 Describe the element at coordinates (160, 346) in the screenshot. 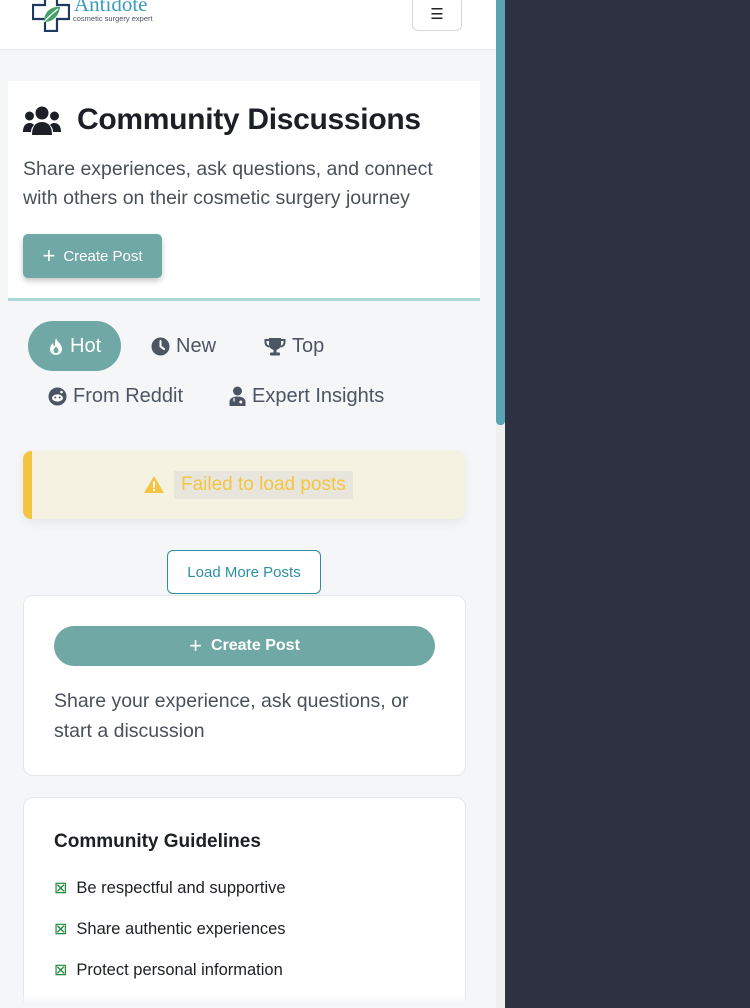

I see `clock-icon` at that location.